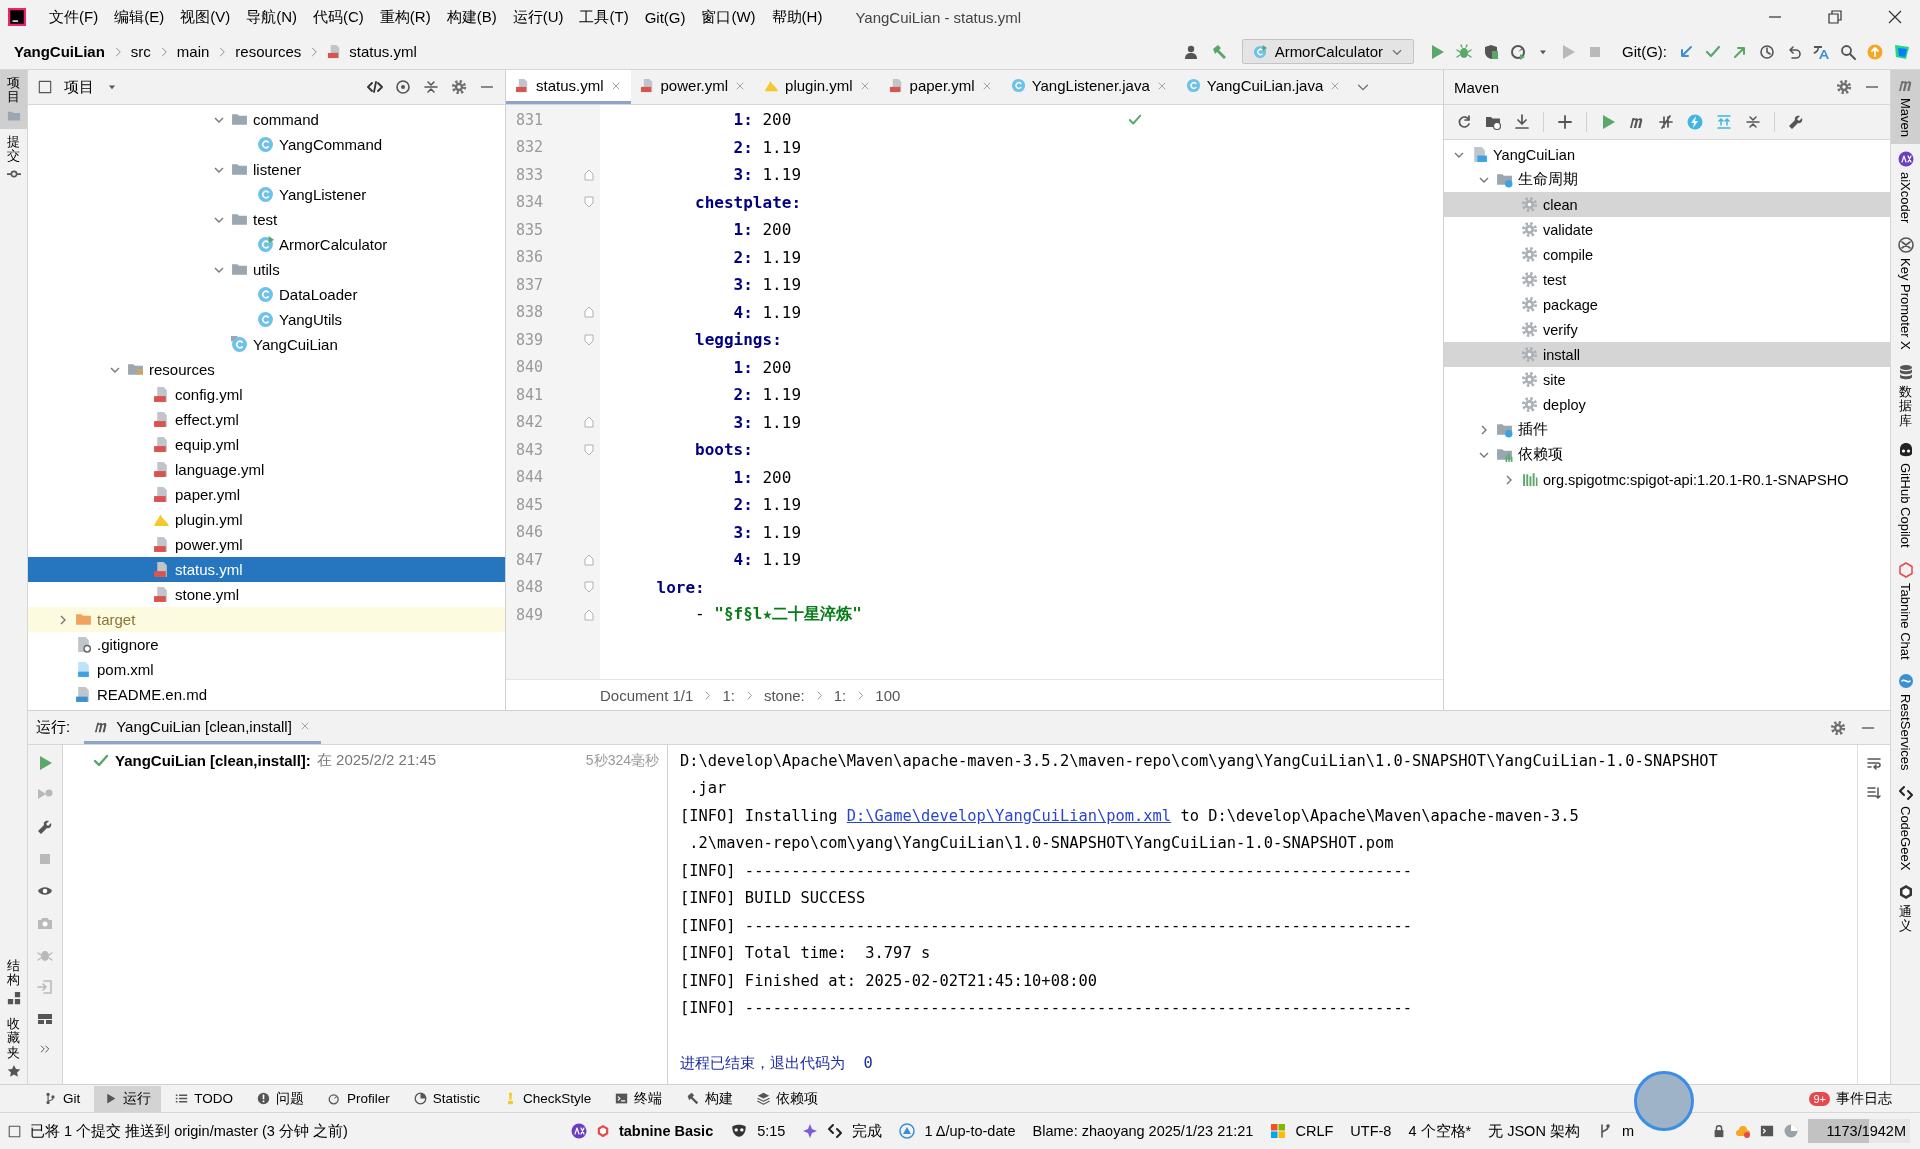  I want to click on tree-item: command, so click(266, 119).